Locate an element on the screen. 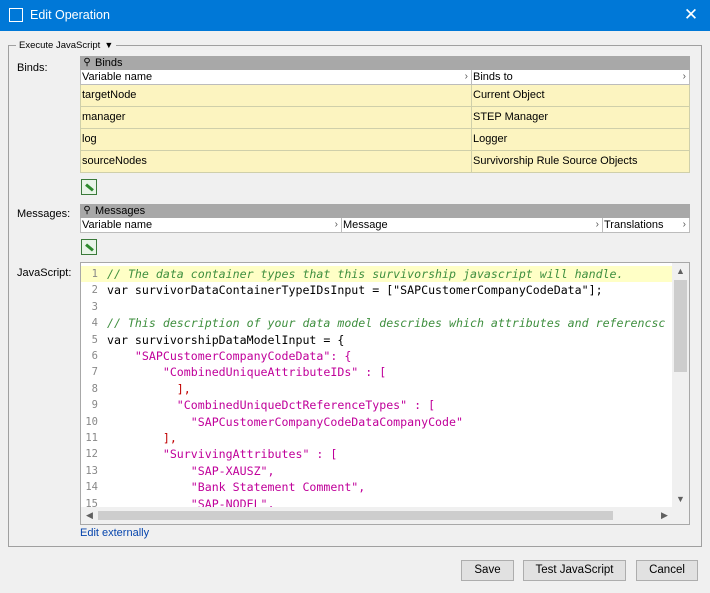 This screenshot has height=593, width=710. chevron-down-icon: ▼ is located at coordinates (109, 45).